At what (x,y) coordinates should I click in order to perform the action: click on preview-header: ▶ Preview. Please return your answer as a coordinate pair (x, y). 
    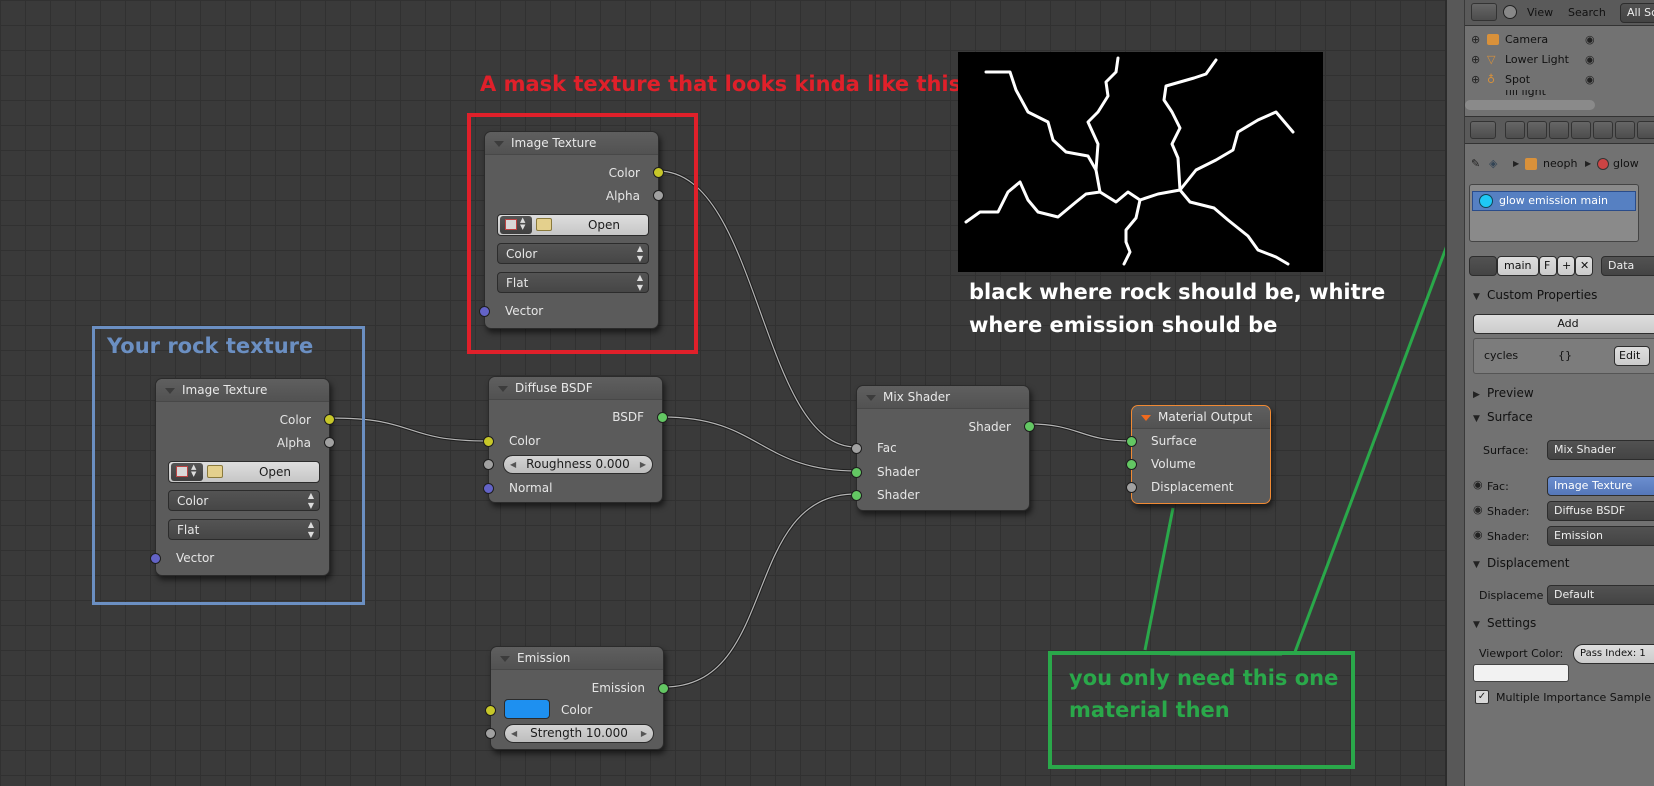
    Looking at the image, I should click on (1503, 393).